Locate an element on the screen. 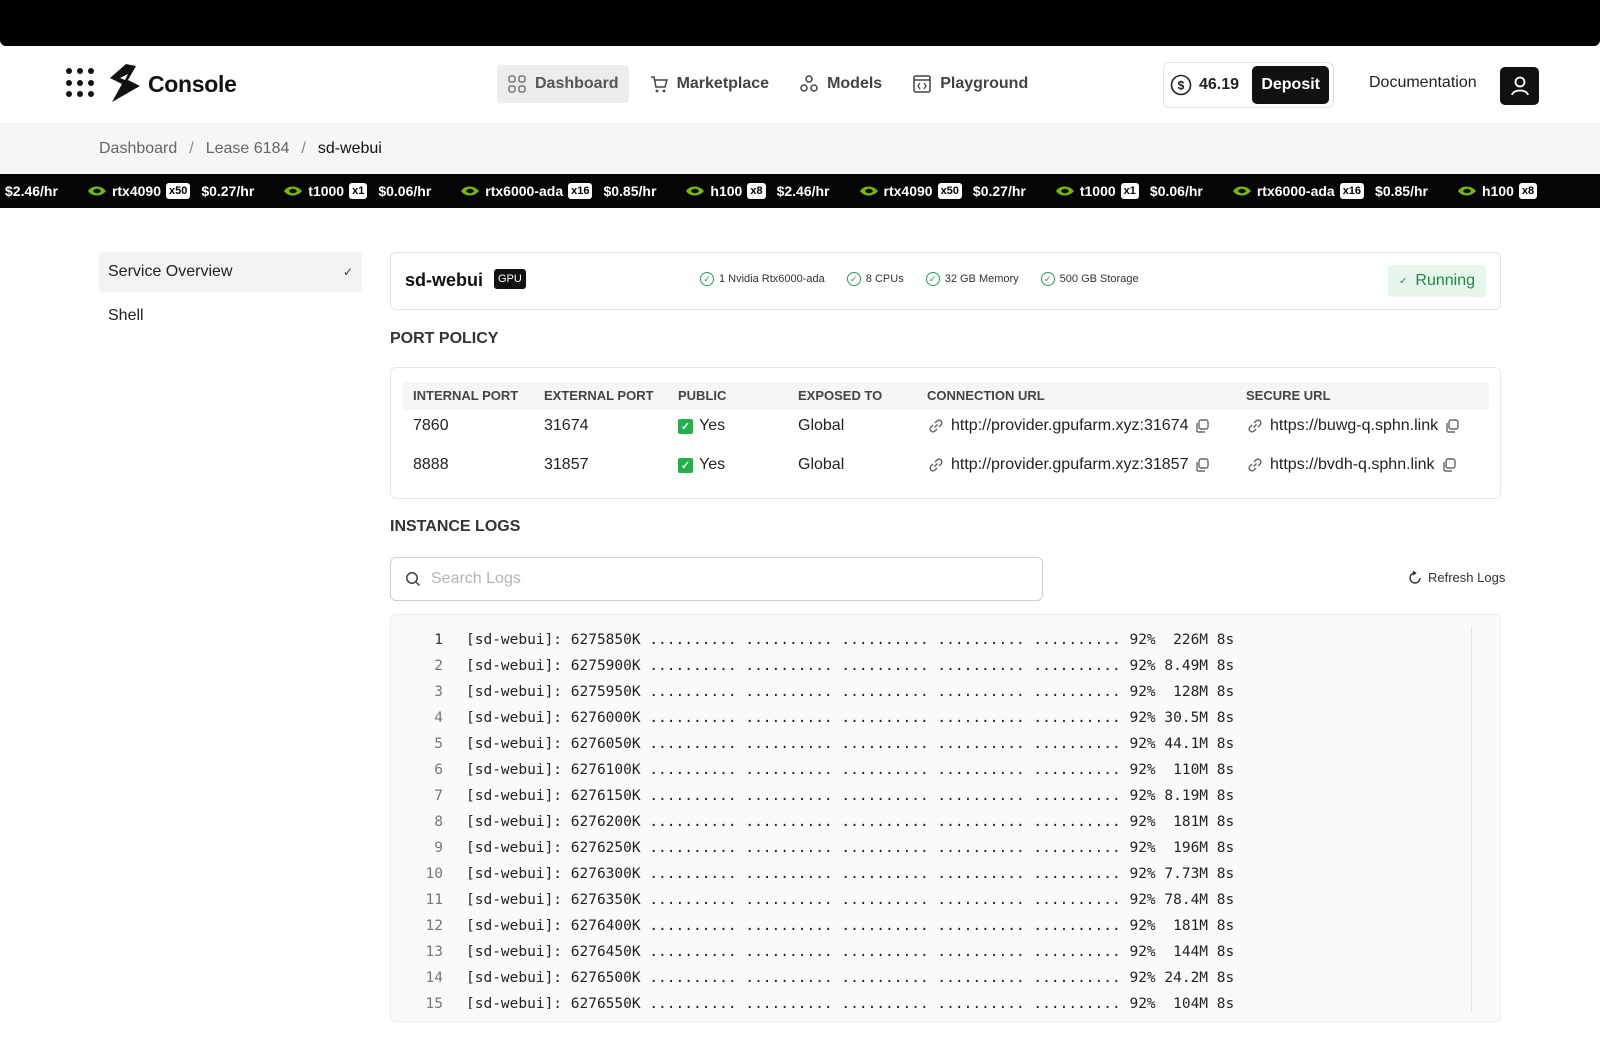 The image size is (1600, 1041). gpu-badge: GPU is located at coordinates (510, 279).